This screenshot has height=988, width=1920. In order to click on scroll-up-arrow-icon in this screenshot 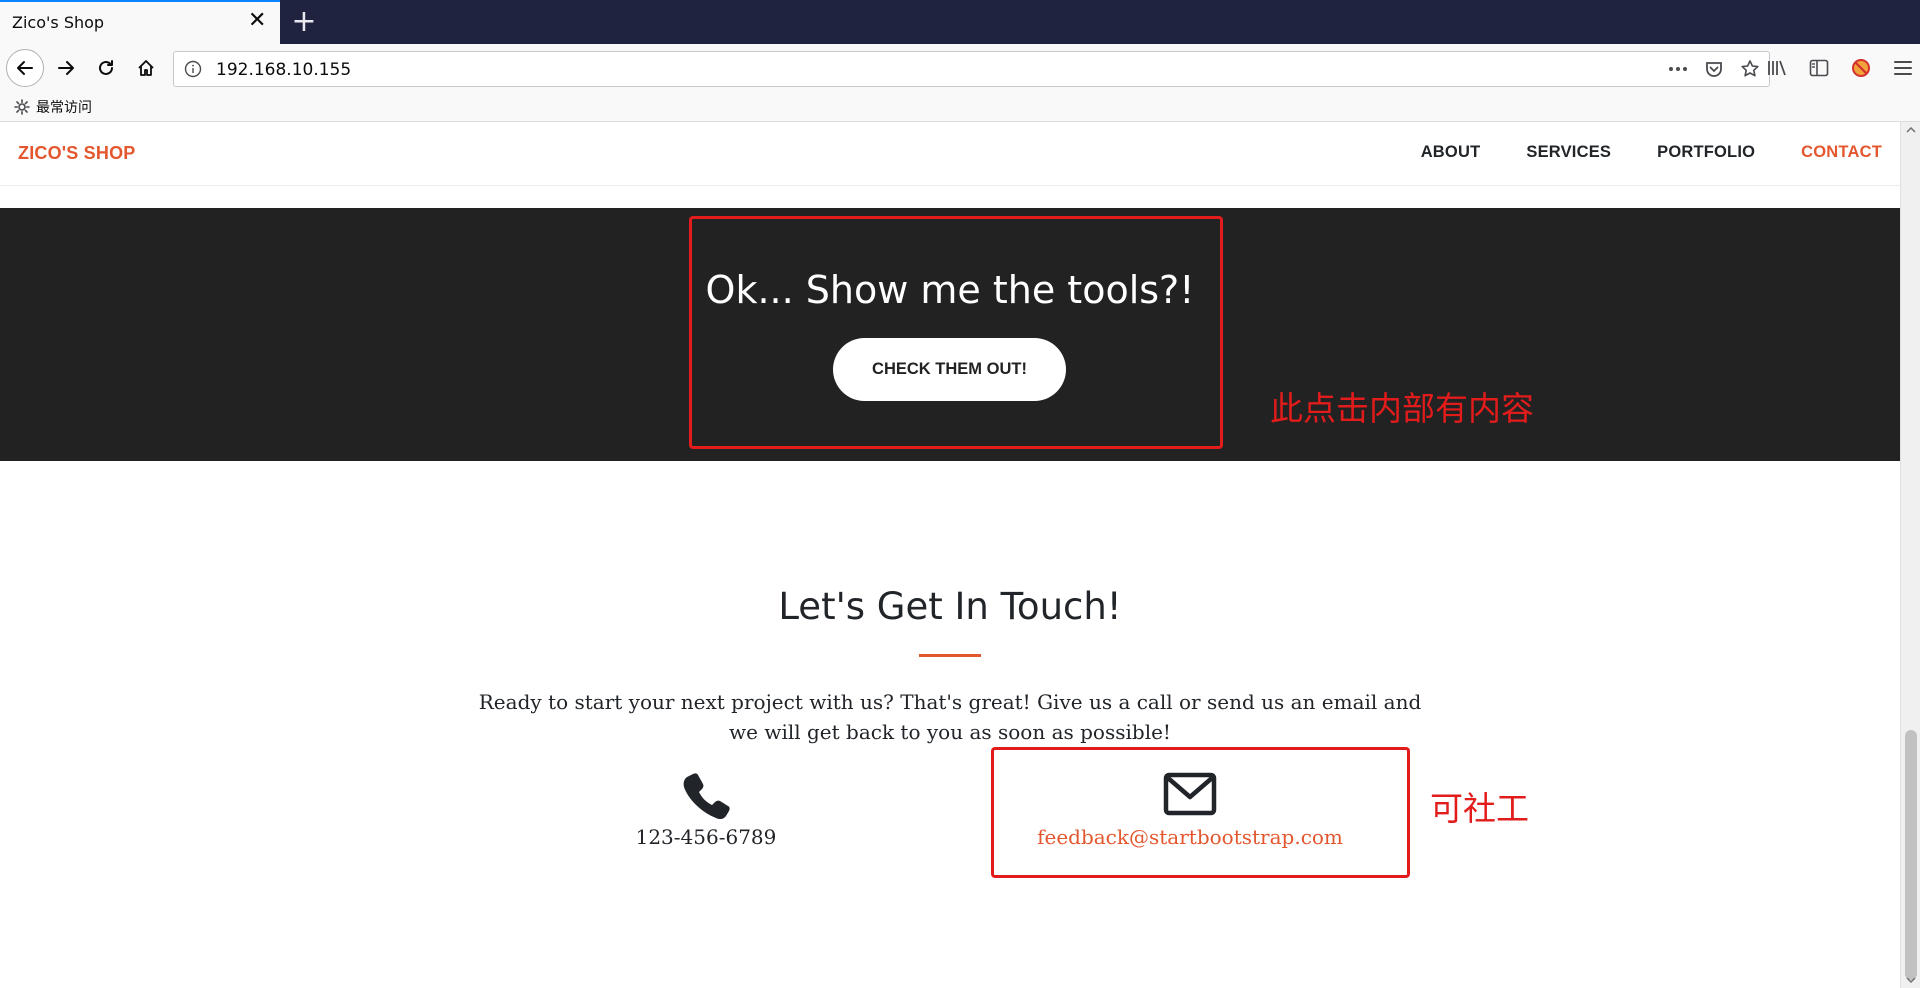, I will do `click(1911, 130)`.